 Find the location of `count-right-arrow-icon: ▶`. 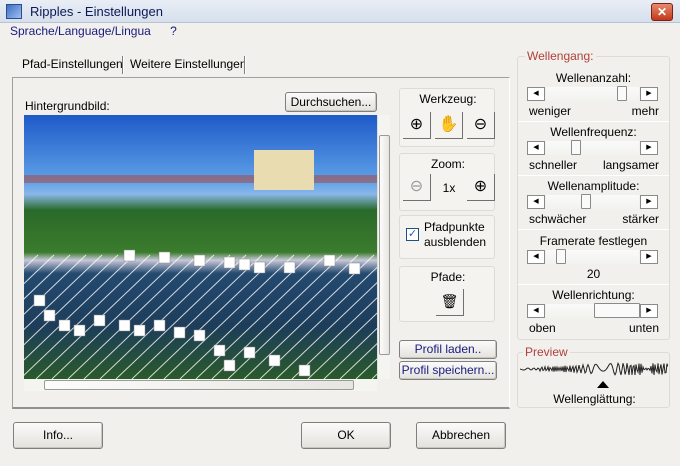

count-right-arrow-icon: ▶ is located at coordinates (649, 94).